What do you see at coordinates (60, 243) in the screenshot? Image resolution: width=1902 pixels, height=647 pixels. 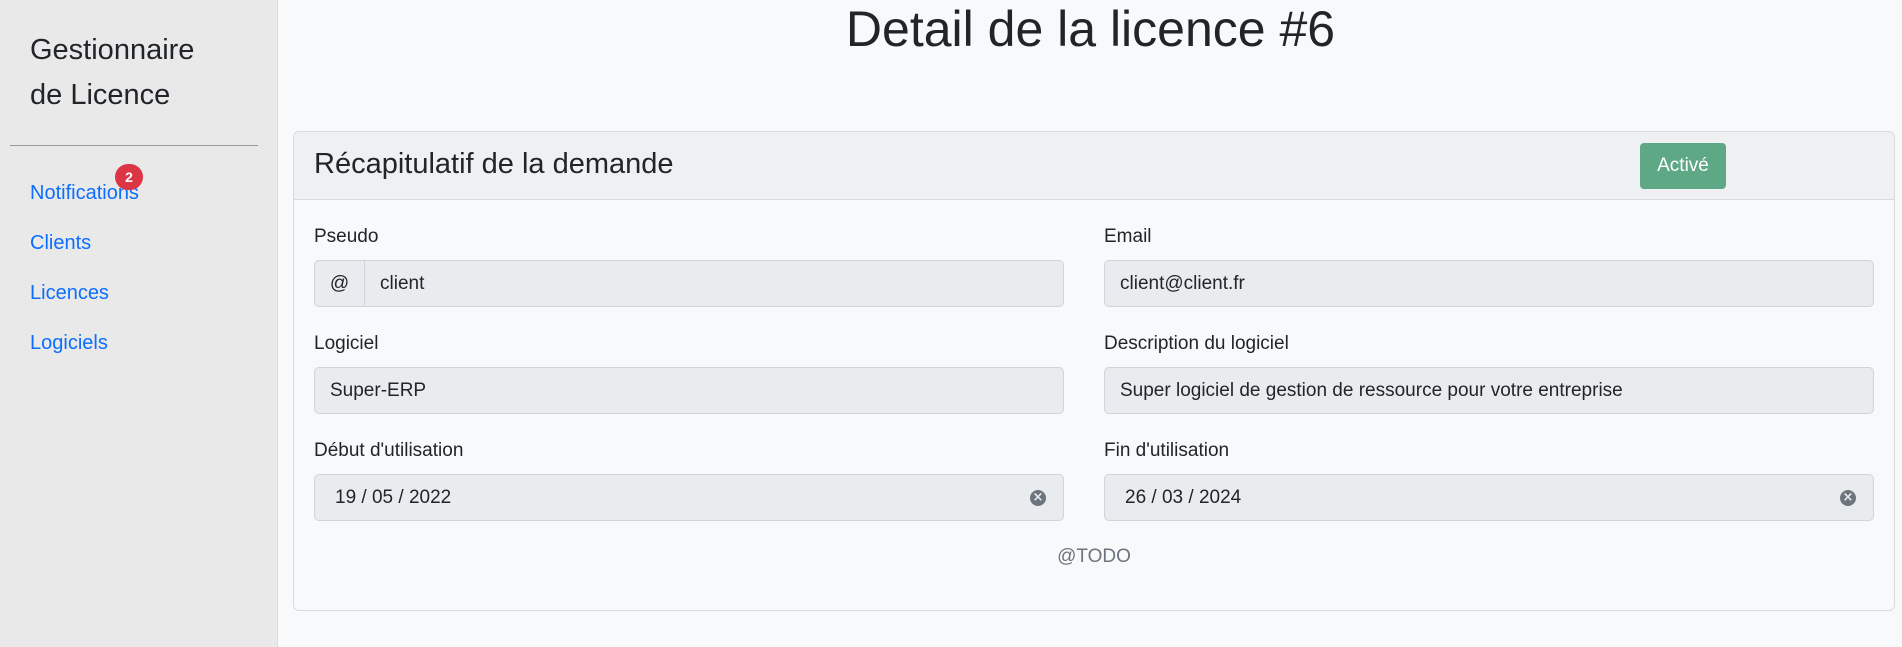 I see `sidebar-item-clients: Clients` at bounding box center [60, 243].